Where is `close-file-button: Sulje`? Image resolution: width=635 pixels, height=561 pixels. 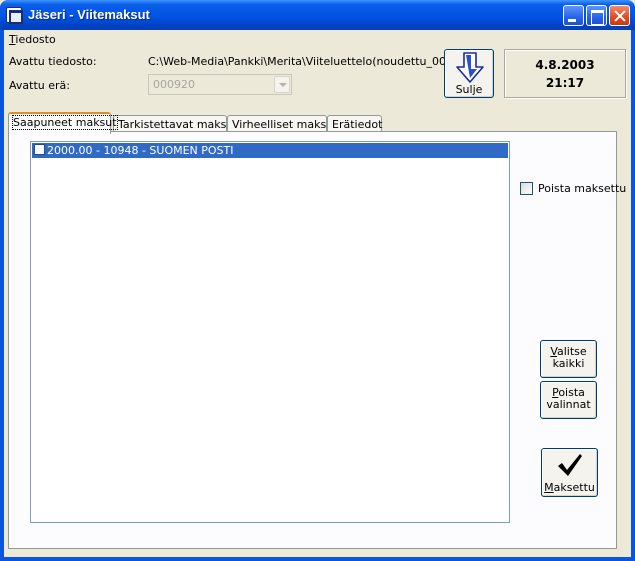
close-file-button: Sulje is located at coordinates (469, 73).